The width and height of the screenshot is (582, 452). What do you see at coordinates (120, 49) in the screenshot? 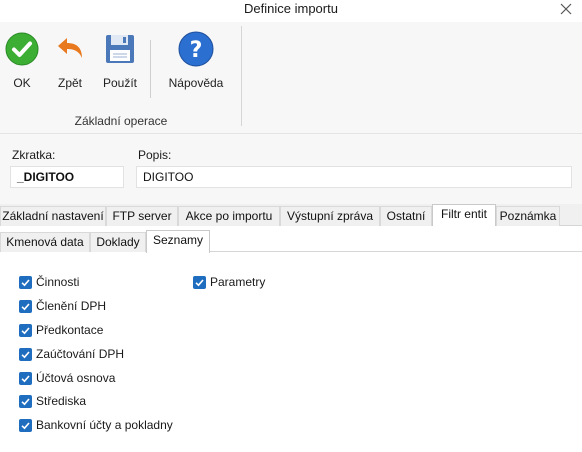
I see `floppy-disk-icon` at bounding box center [120, 49].